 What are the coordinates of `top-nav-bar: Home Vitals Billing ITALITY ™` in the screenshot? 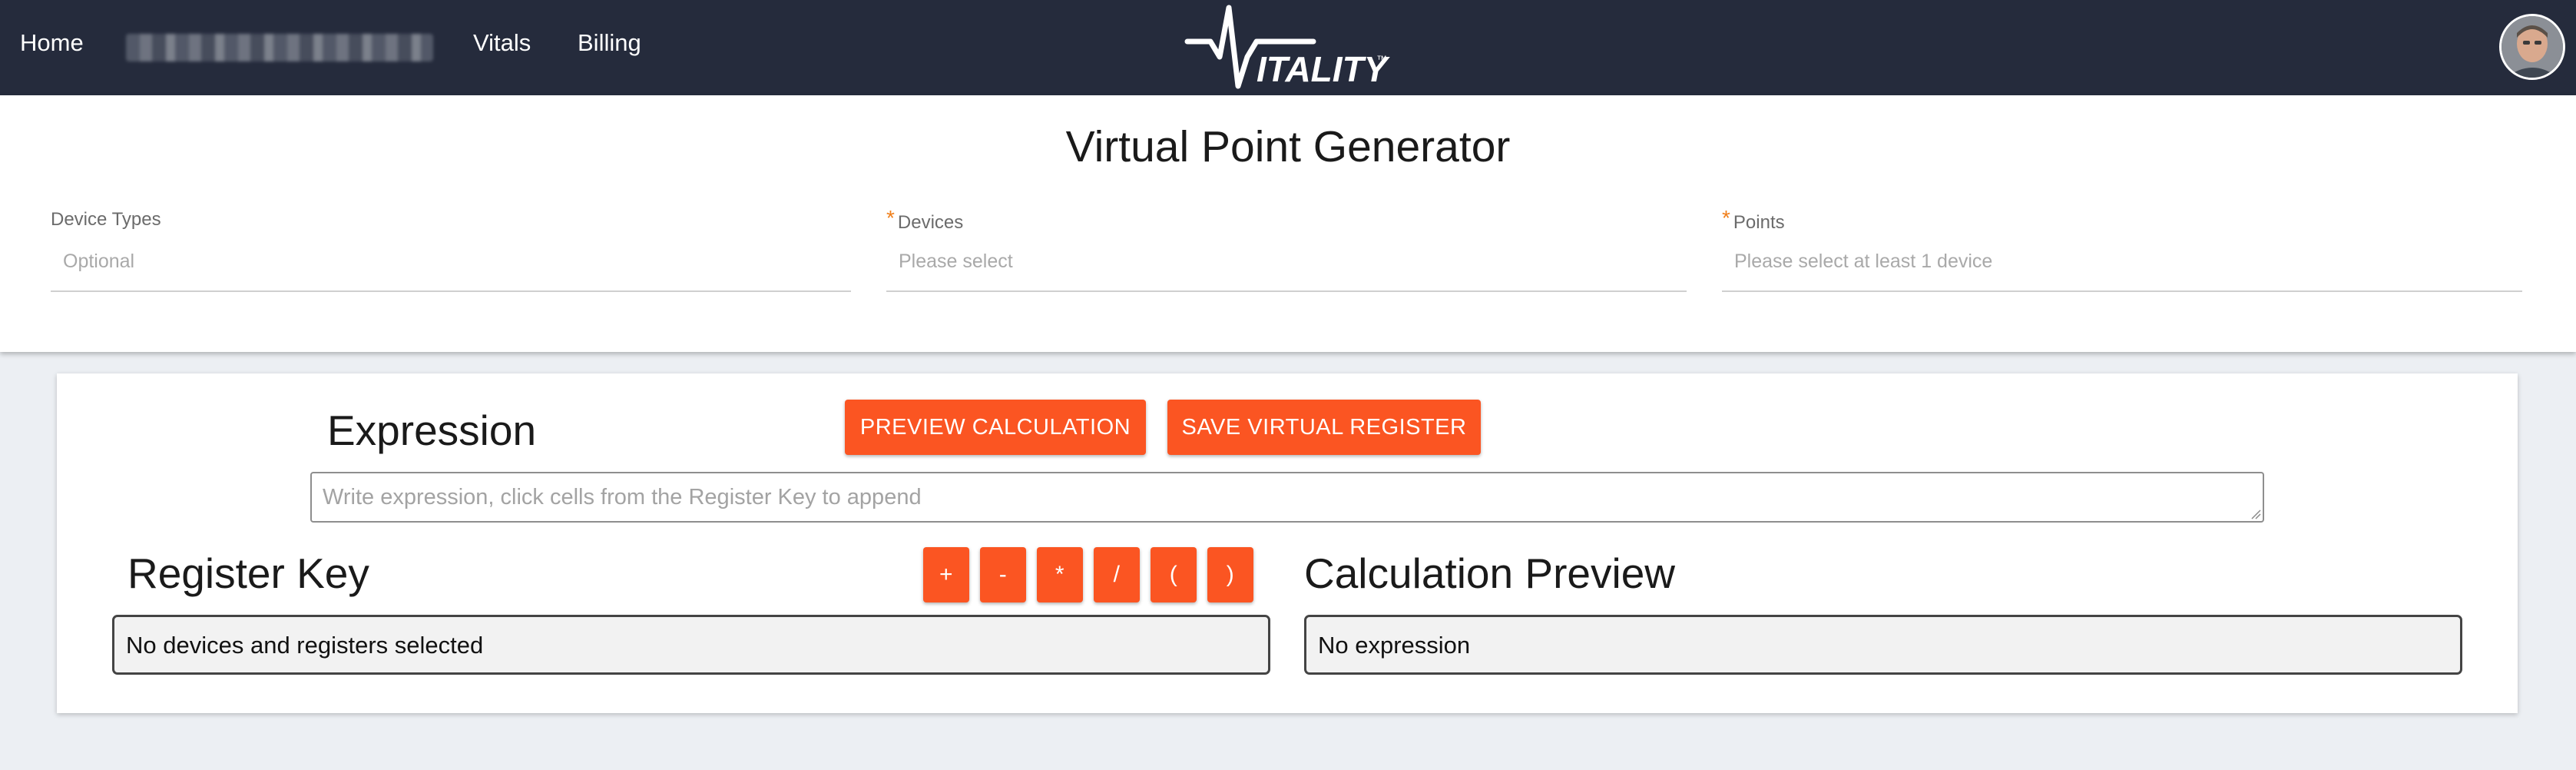 It's located at (1288, 47).